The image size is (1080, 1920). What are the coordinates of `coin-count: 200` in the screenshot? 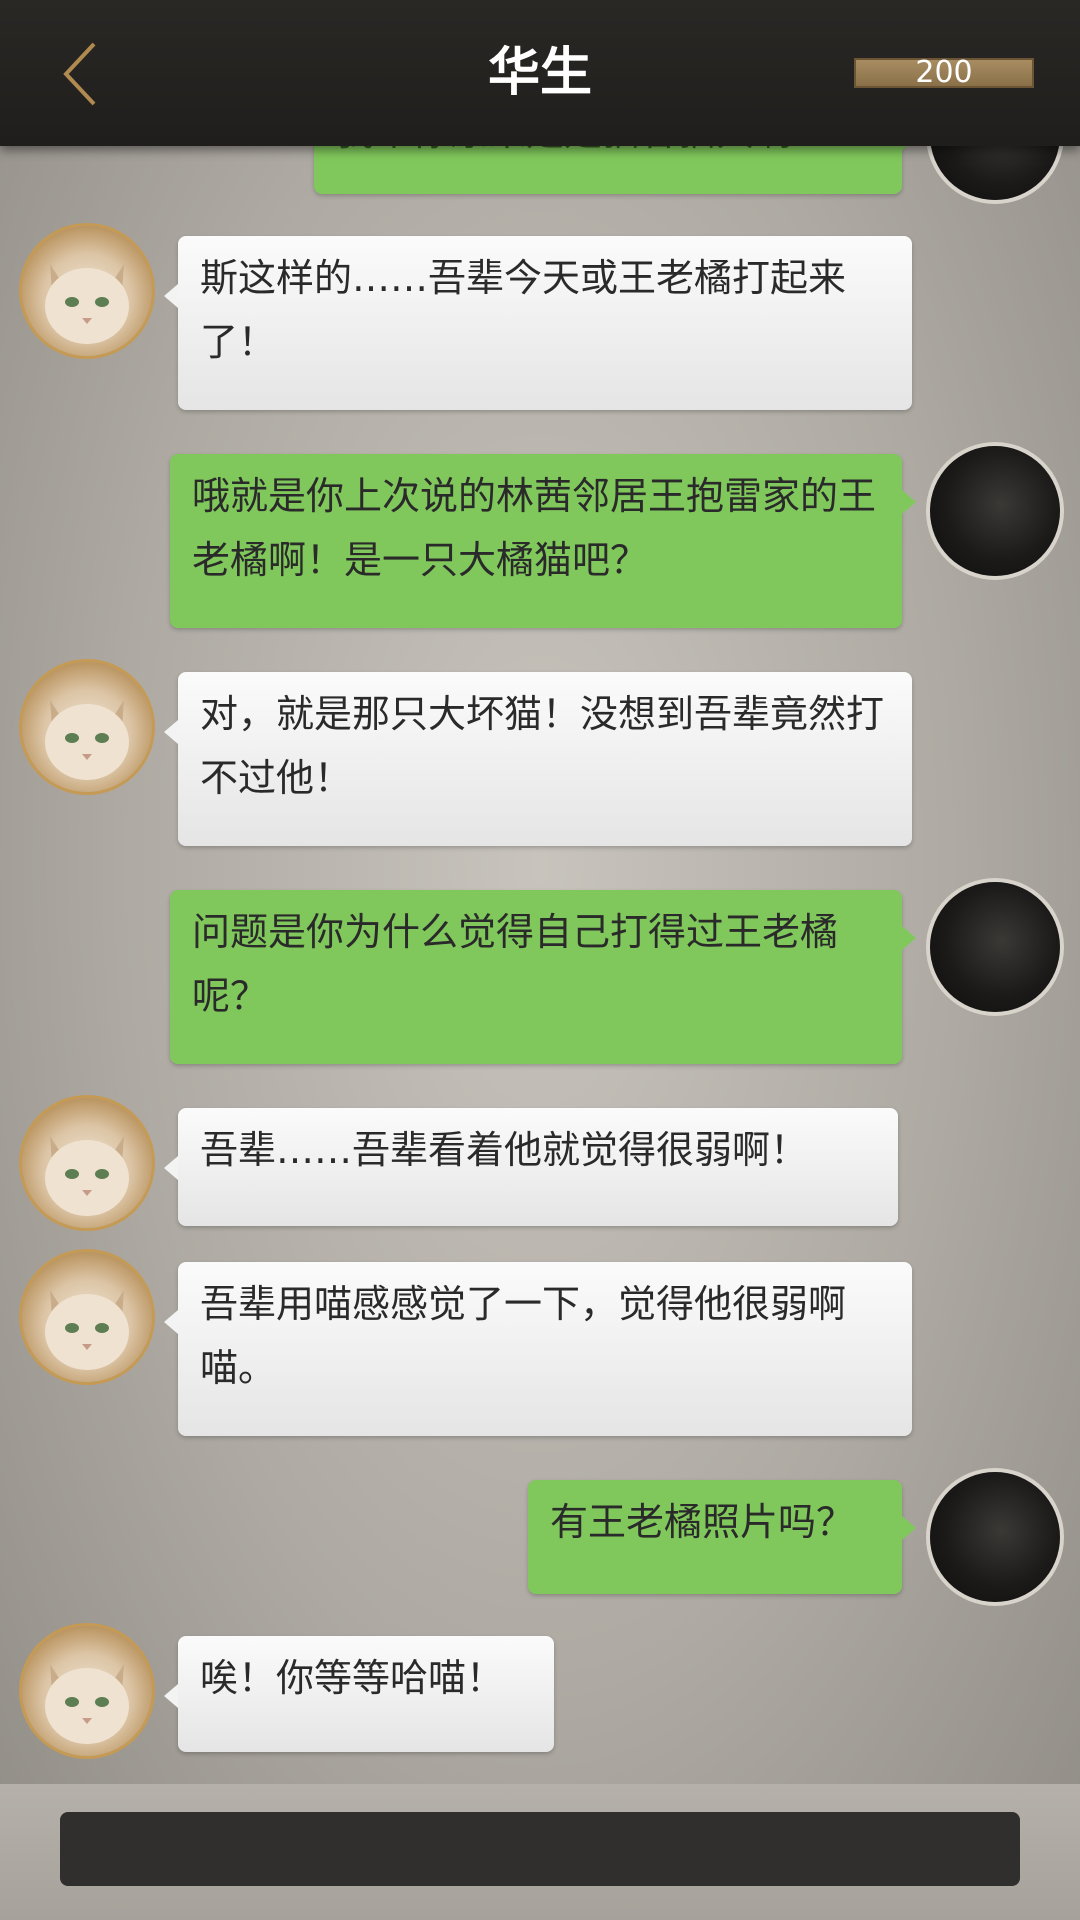 It's located at (944, 72).